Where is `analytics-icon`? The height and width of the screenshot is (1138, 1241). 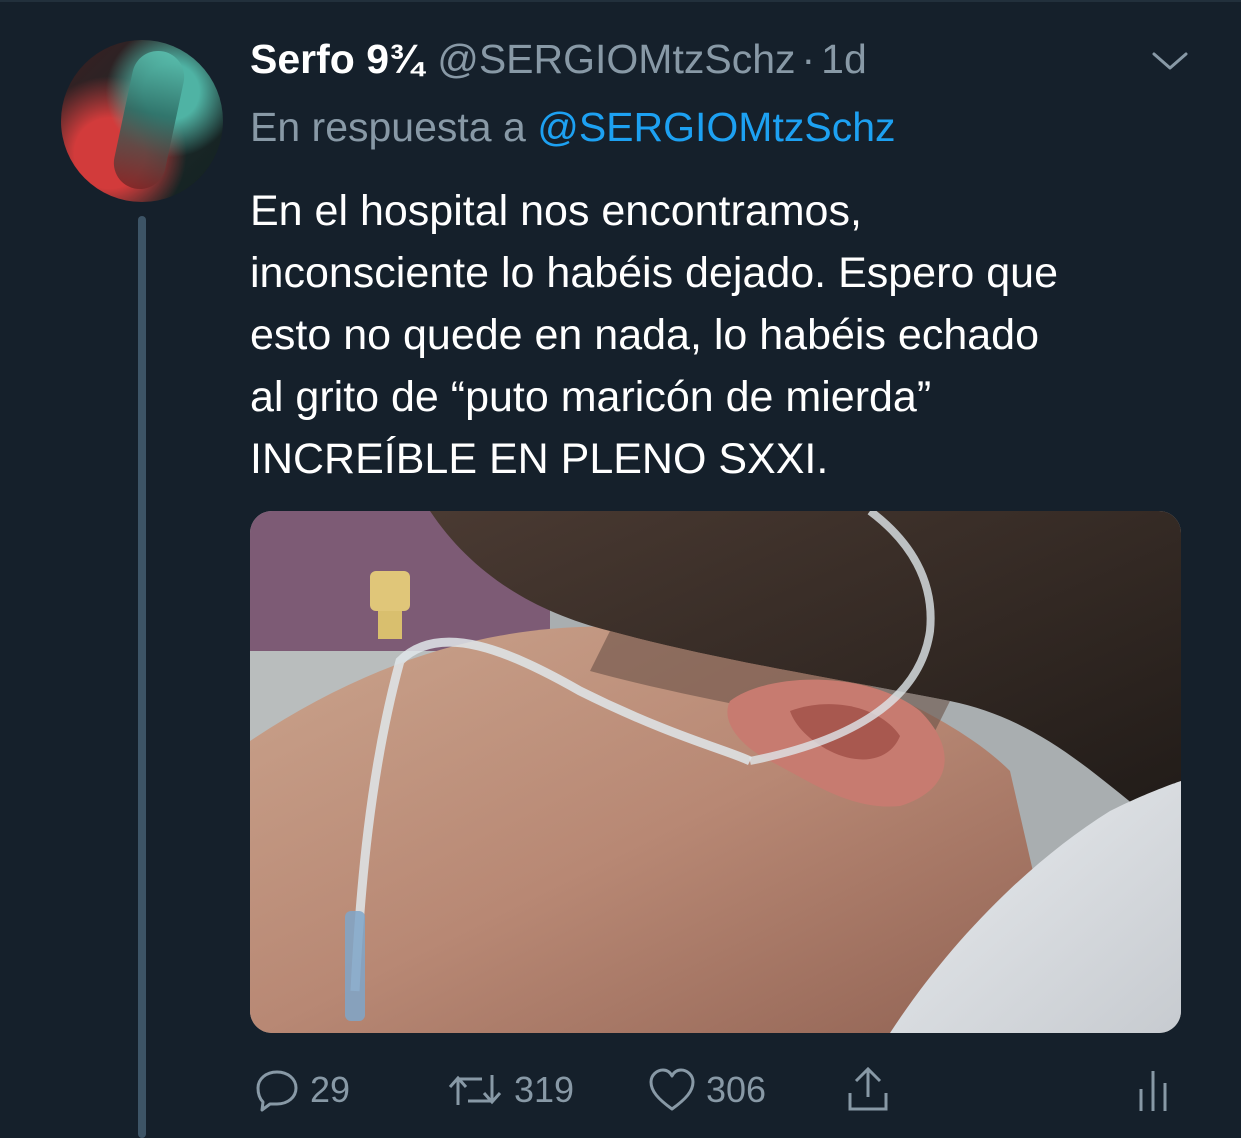
analytics-icon is located at coordinates (1153, 1091).